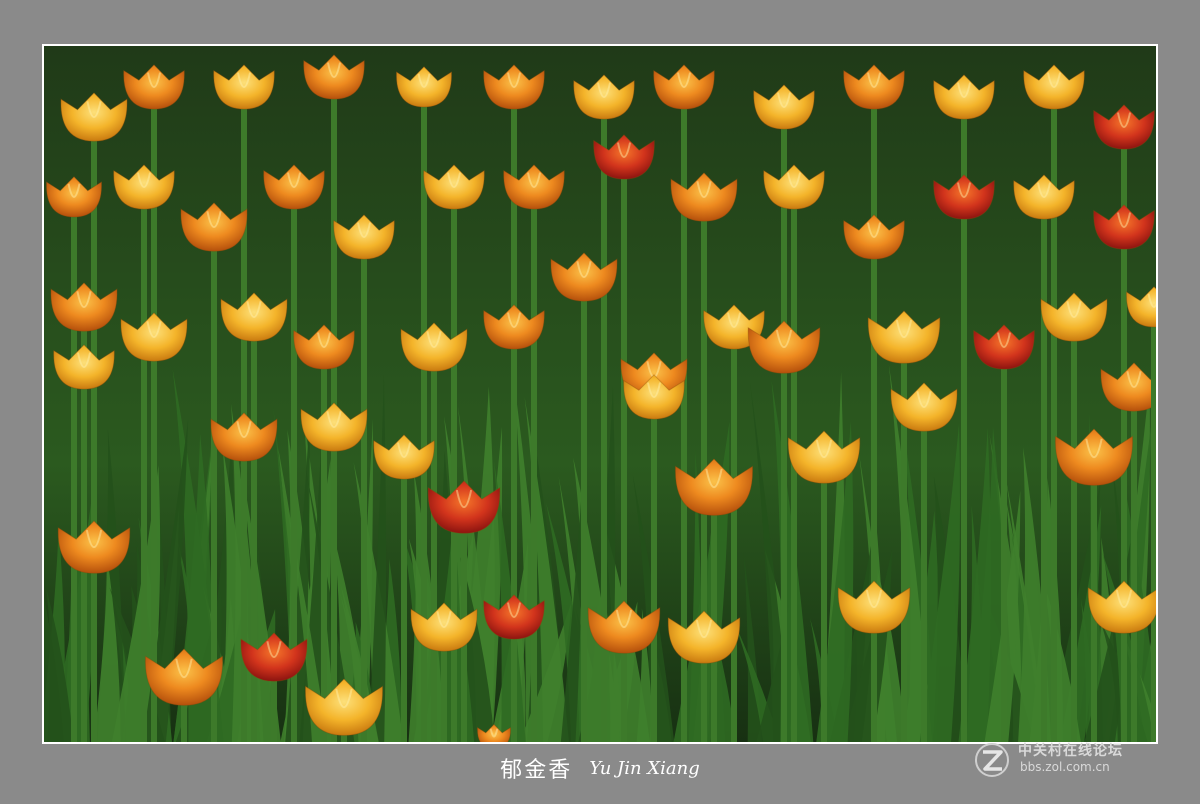  I want to click on watermark-site-name: 中关村在线论坛, so click(1070, 751).